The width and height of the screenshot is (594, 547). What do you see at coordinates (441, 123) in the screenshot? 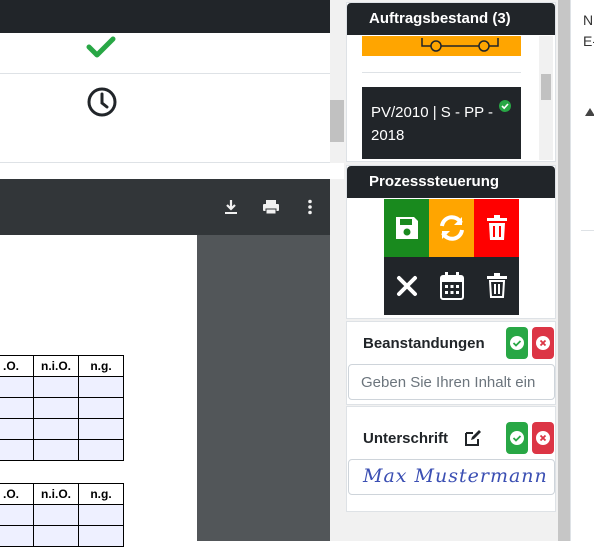
I see `order-card: PV/2010 | S - PP - 2018` at bounding box center [441, 123].